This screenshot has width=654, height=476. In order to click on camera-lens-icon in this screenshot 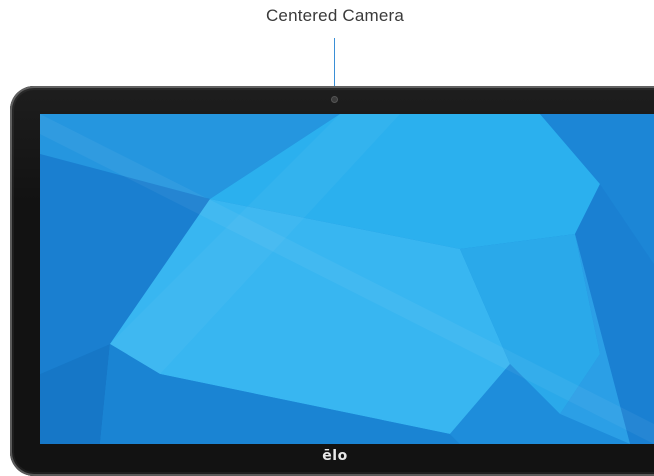, I will do `click(334, 99)`.